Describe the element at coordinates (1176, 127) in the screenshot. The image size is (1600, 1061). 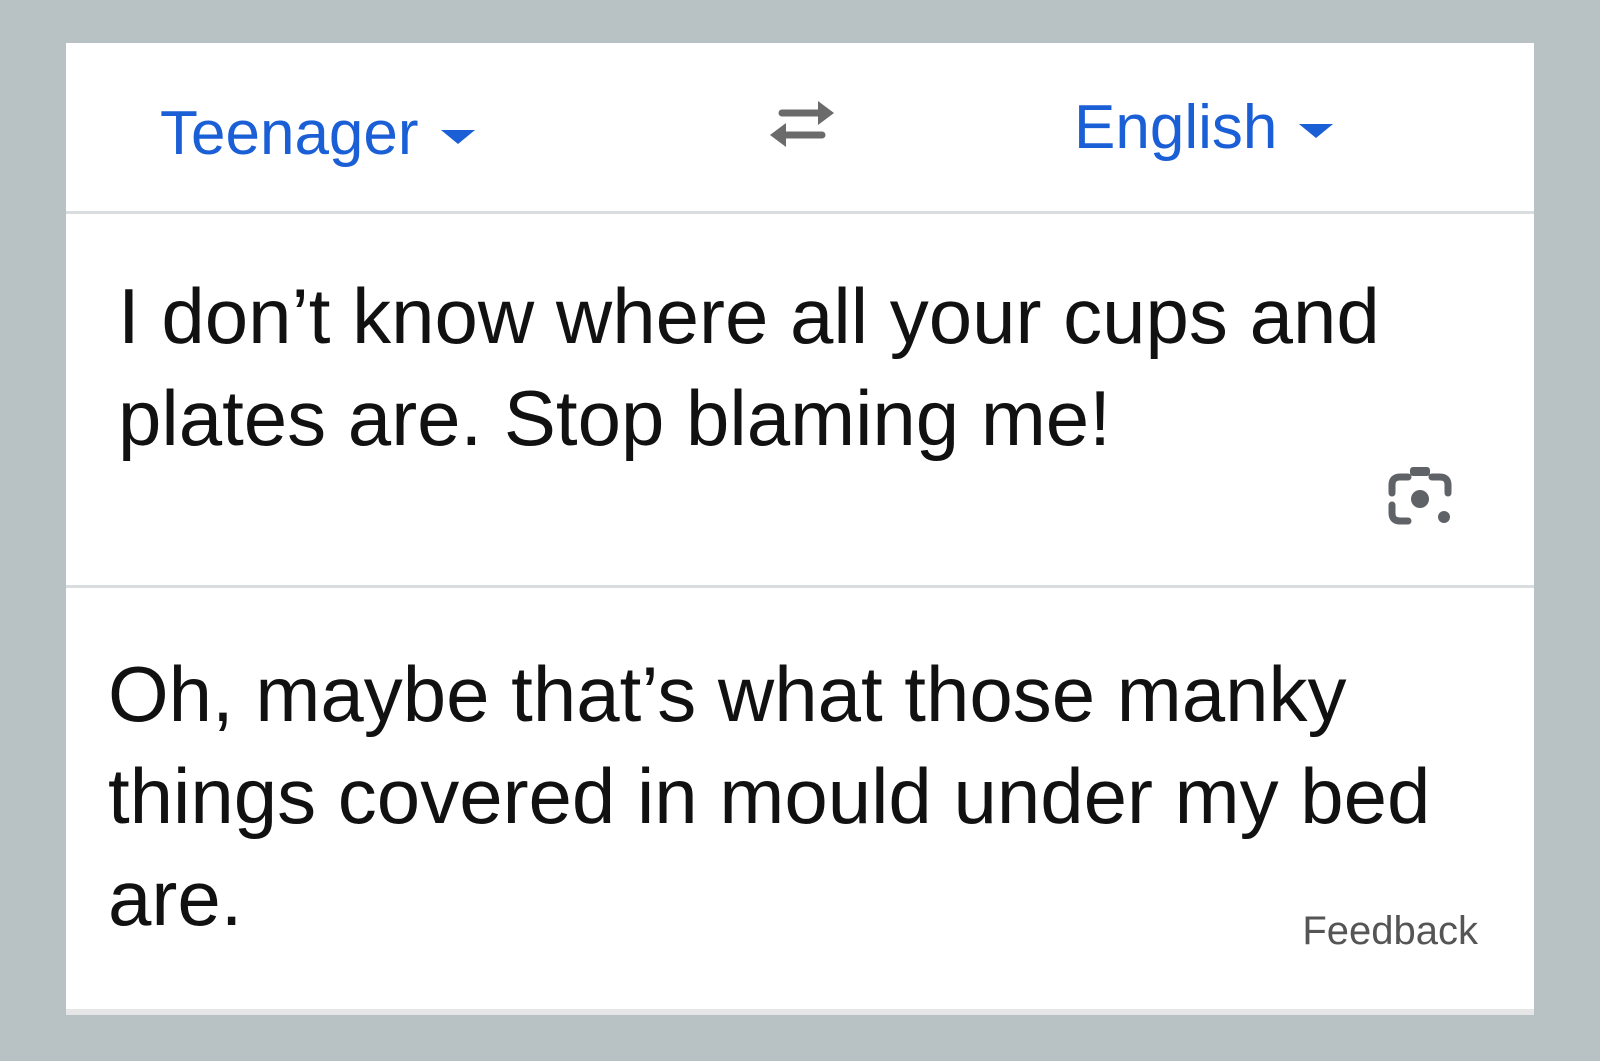
I see `target-language-label: English` at that location.